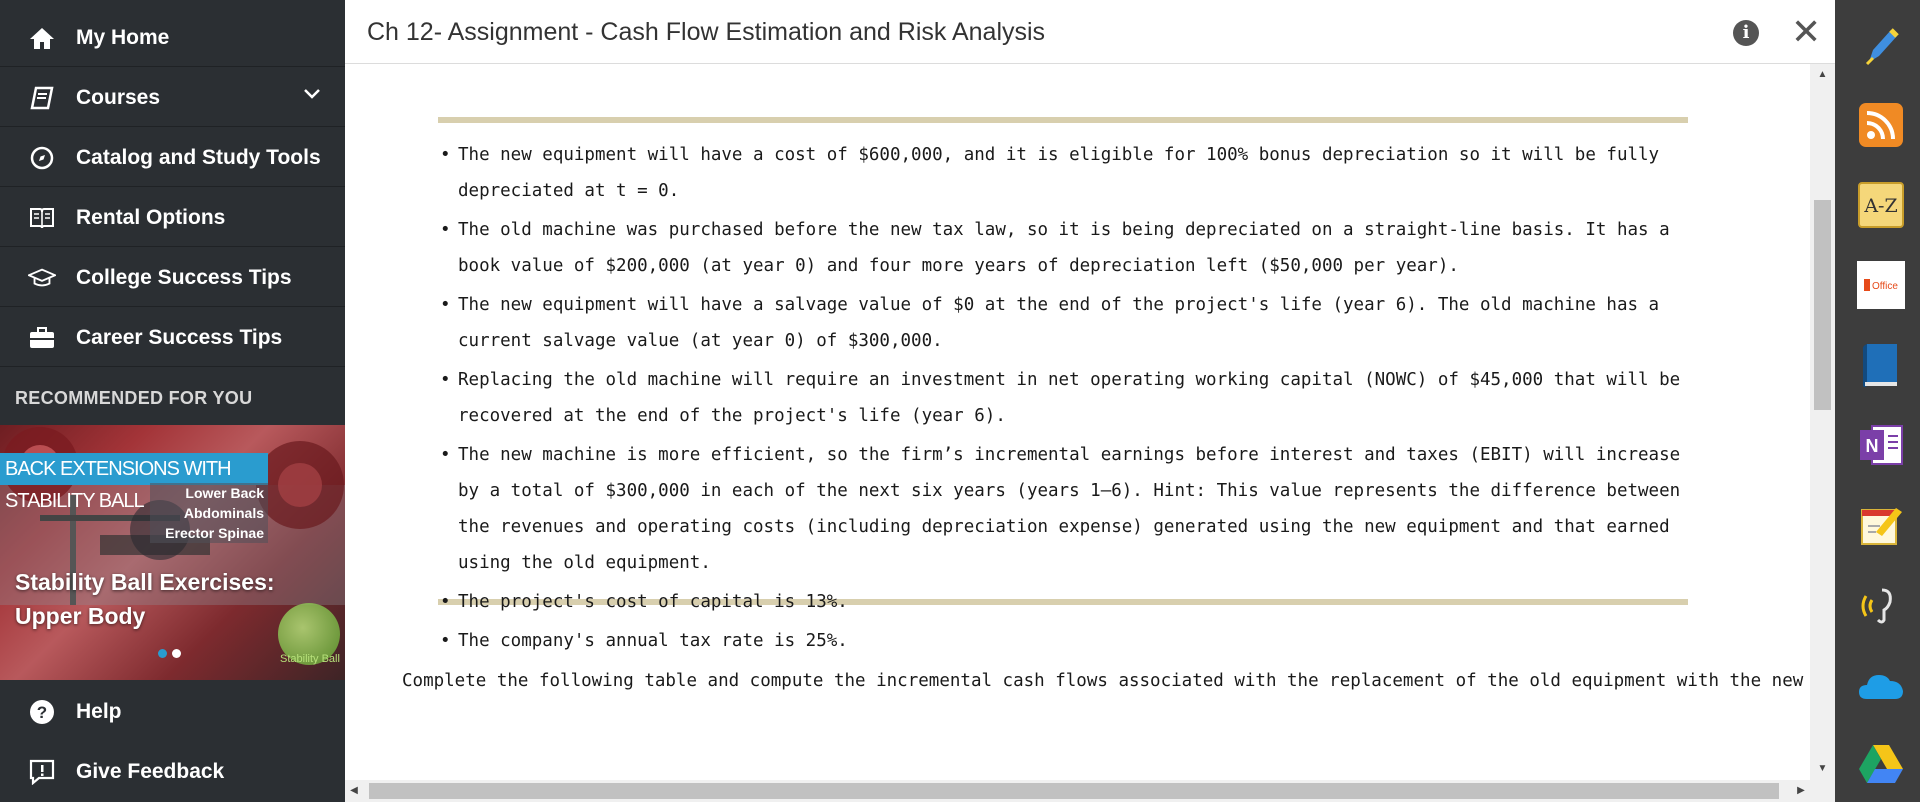 This screenshot has width=1920, height=802. Describe the element at coordinates (184, 277) in the screenshot. I see `sidebar-item-label: College Success Tips` at that location.